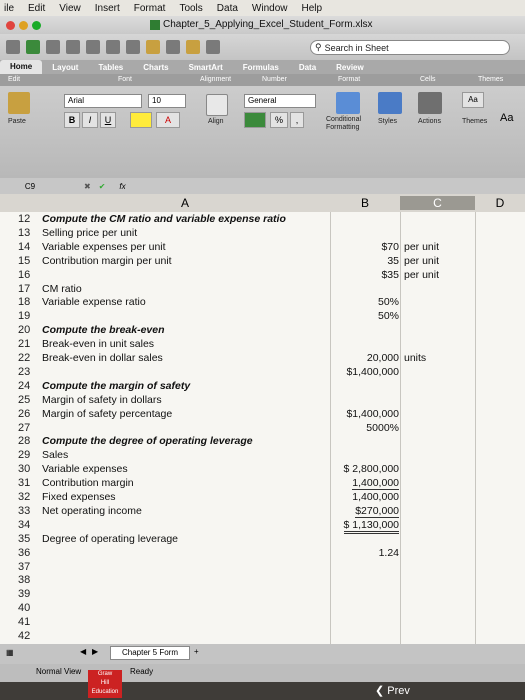  What do you see at coordinates (73, 47) in the screenshot?
I see `save-icon` at bounding box center [73, 47].